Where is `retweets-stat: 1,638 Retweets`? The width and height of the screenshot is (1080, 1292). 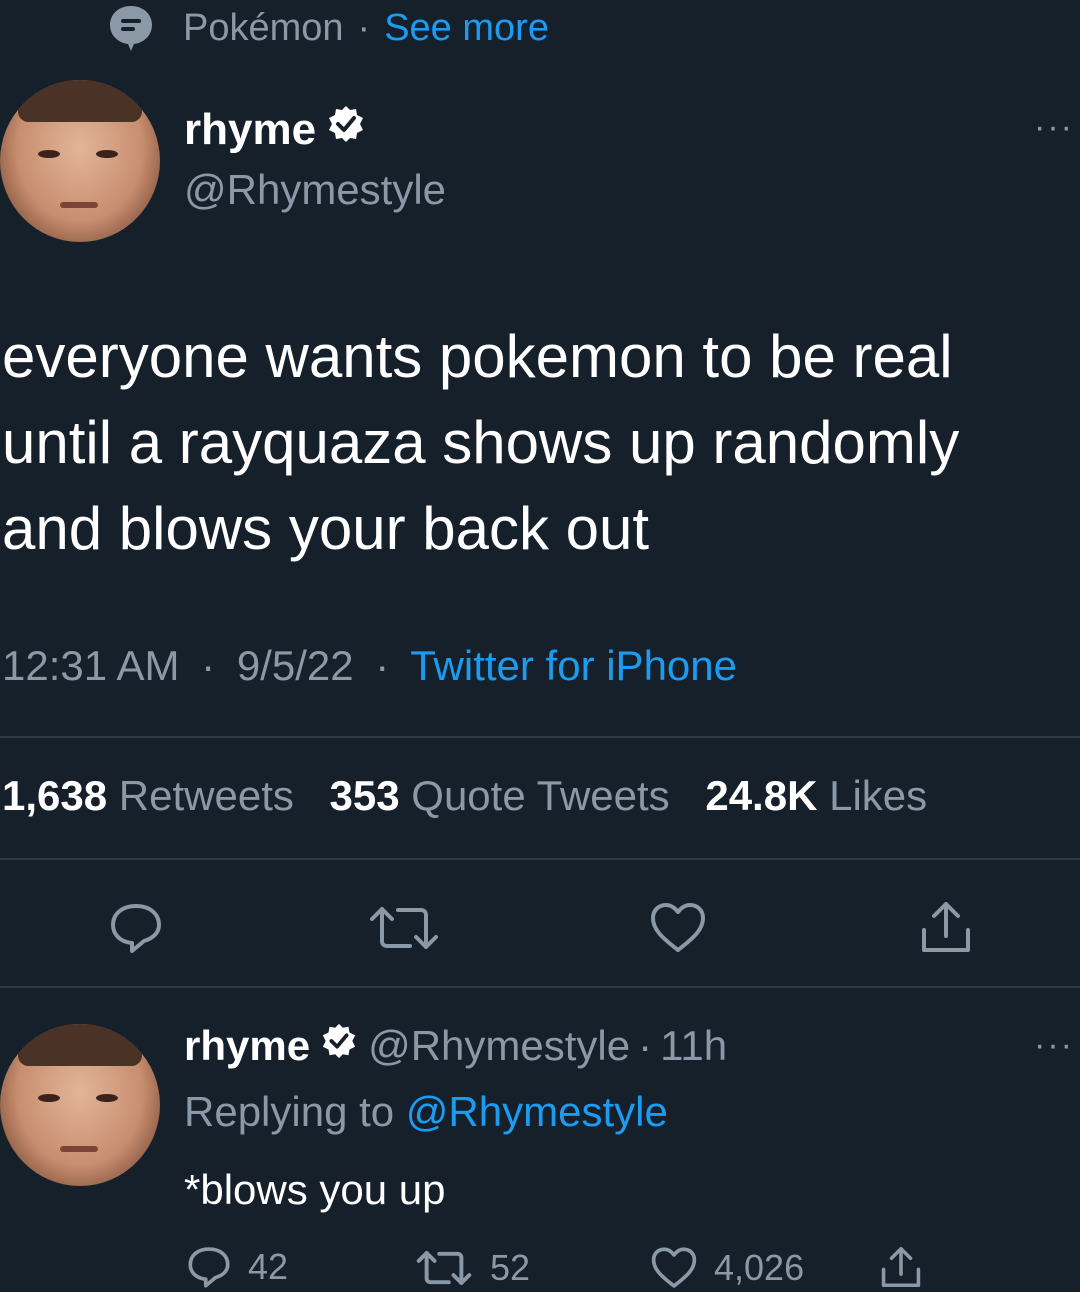
retweets-stat: 1,638 Retweets is located at coordinates (148, 795).